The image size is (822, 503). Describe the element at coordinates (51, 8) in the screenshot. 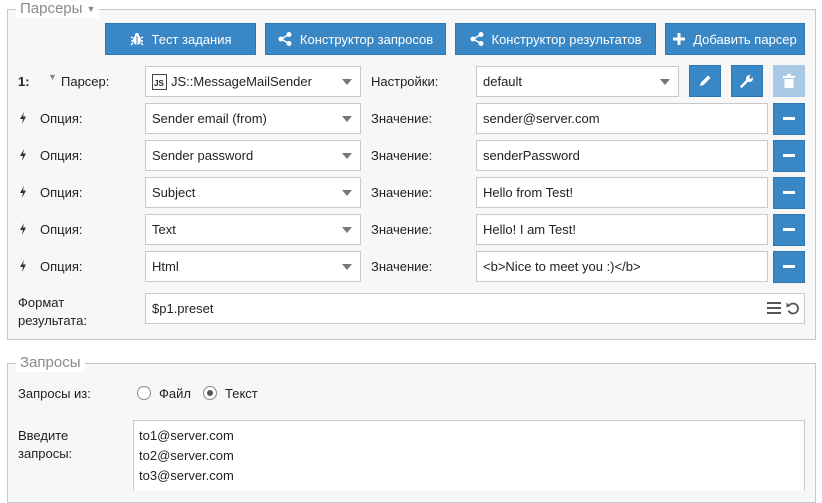

I see `parsers-title: Парсеры` at that location.